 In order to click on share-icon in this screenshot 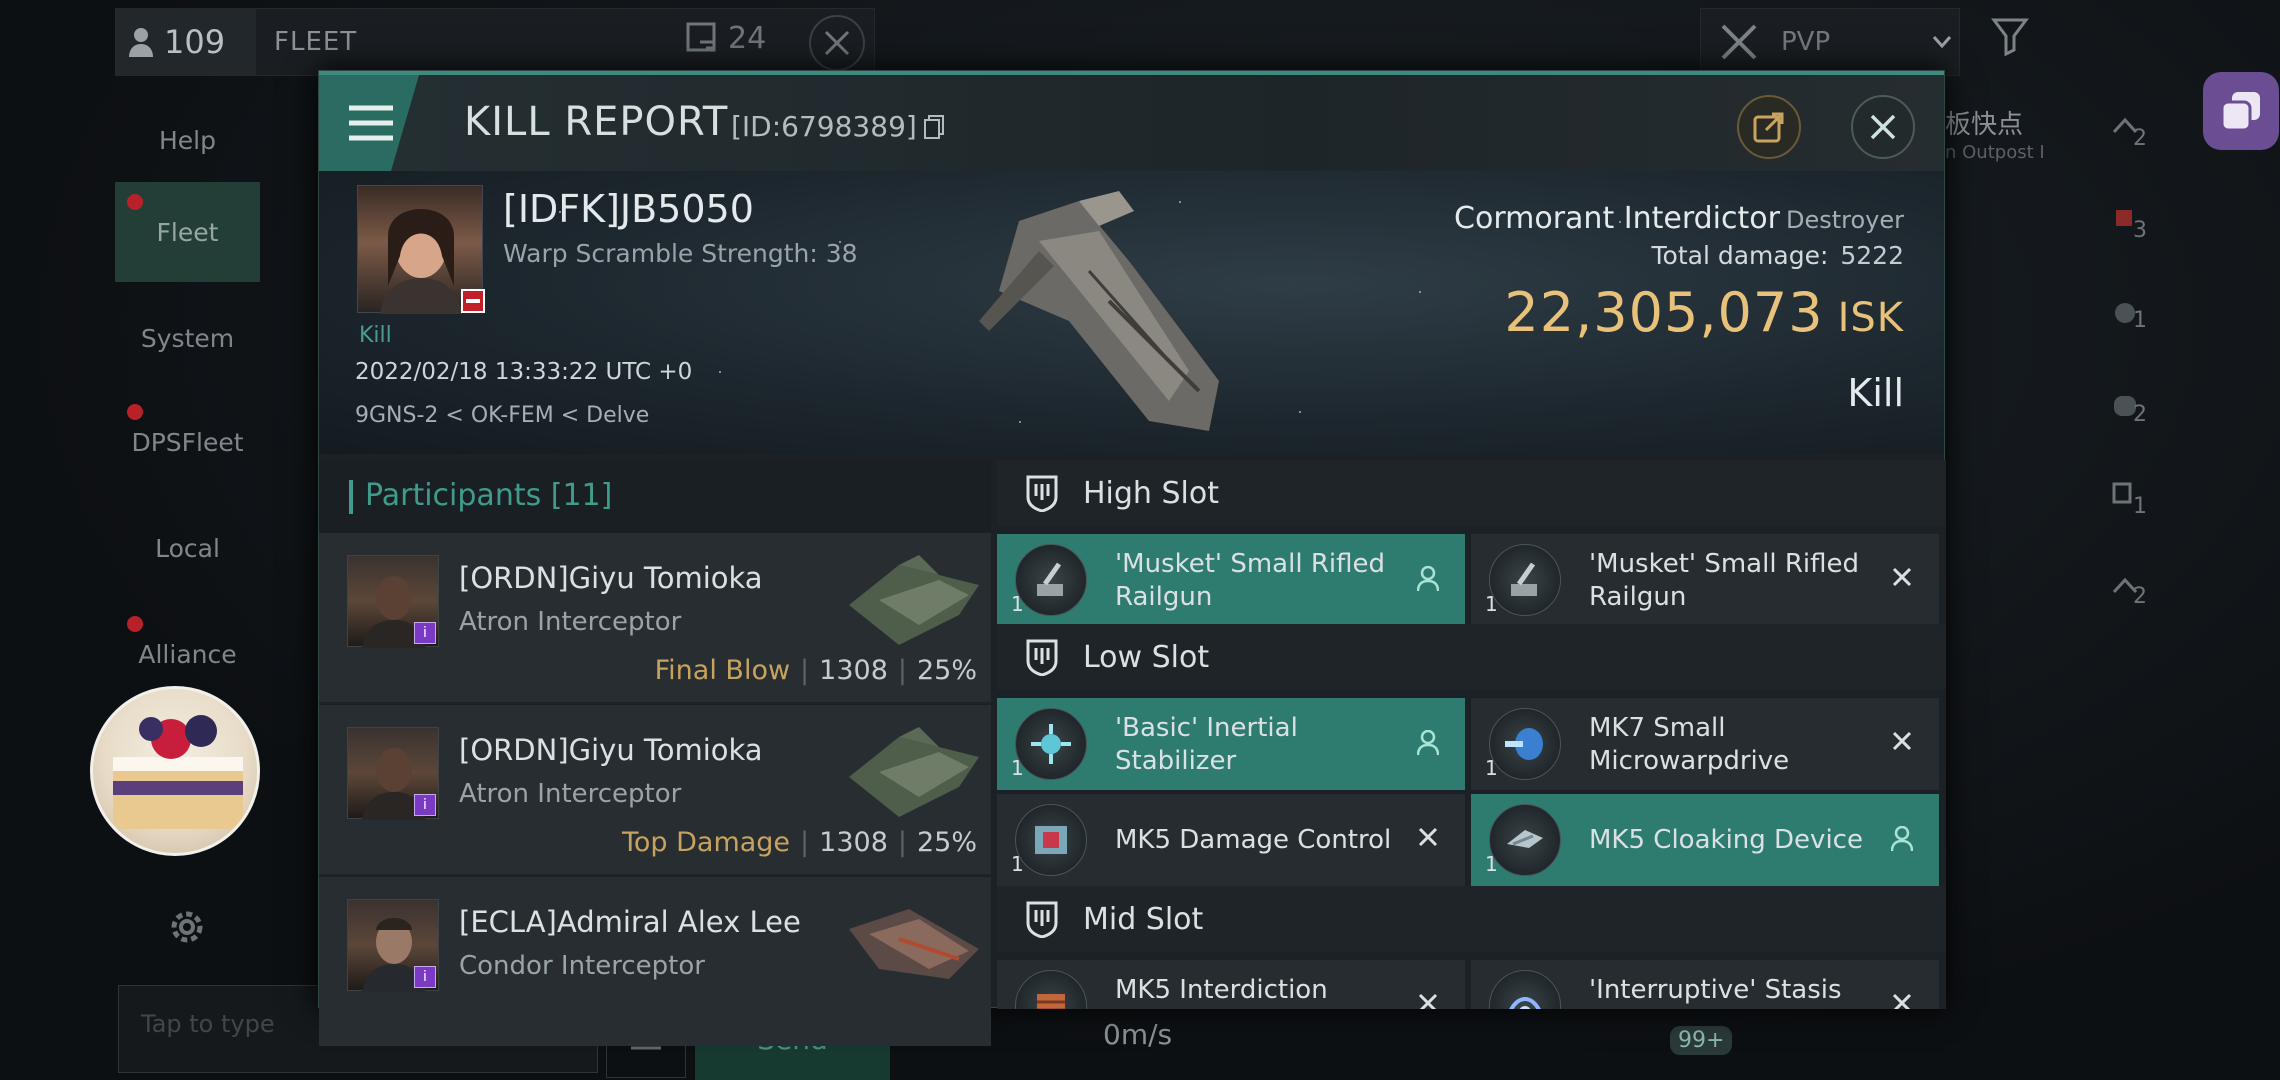, I will do `click(1769, 127)`.